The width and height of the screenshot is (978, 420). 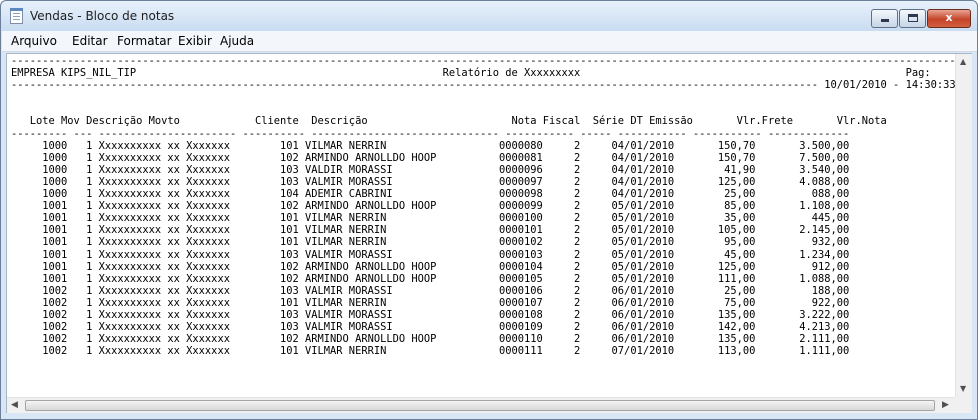 I want to click on scroll-left-icon: ◀, so click(x=14, y=405).